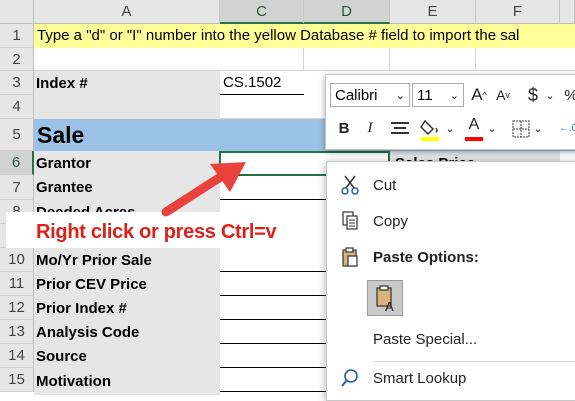  I want to click on font-name-dropdown: Calibri ⌄, so click(370, 95).